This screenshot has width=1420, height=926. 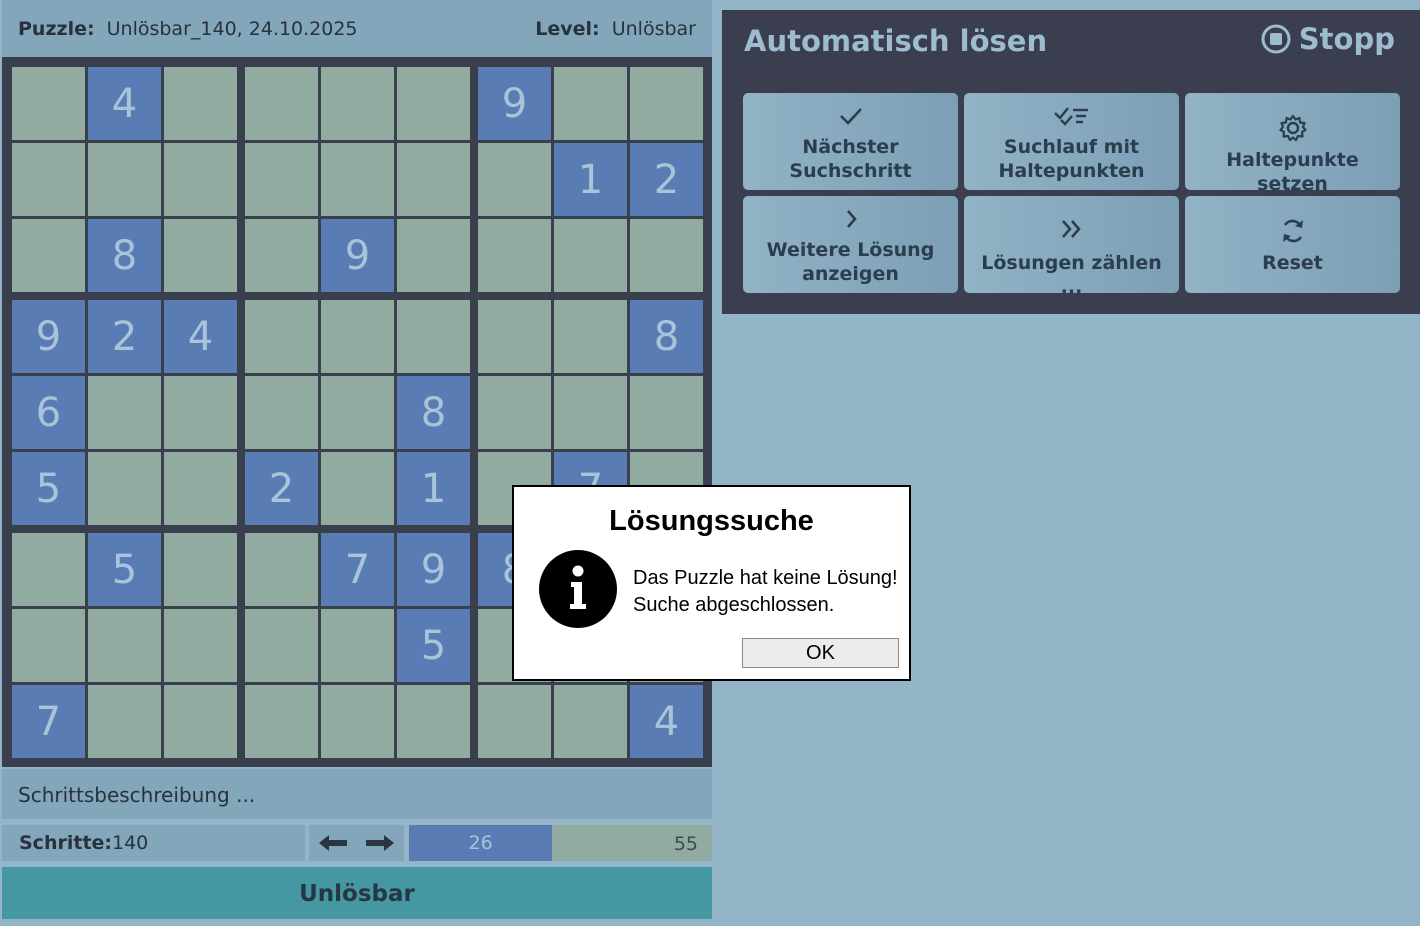 I want to click on search-with-breakpoints-label: Suchlauf mit Haltepunkten, so click(x=1071, y=159).